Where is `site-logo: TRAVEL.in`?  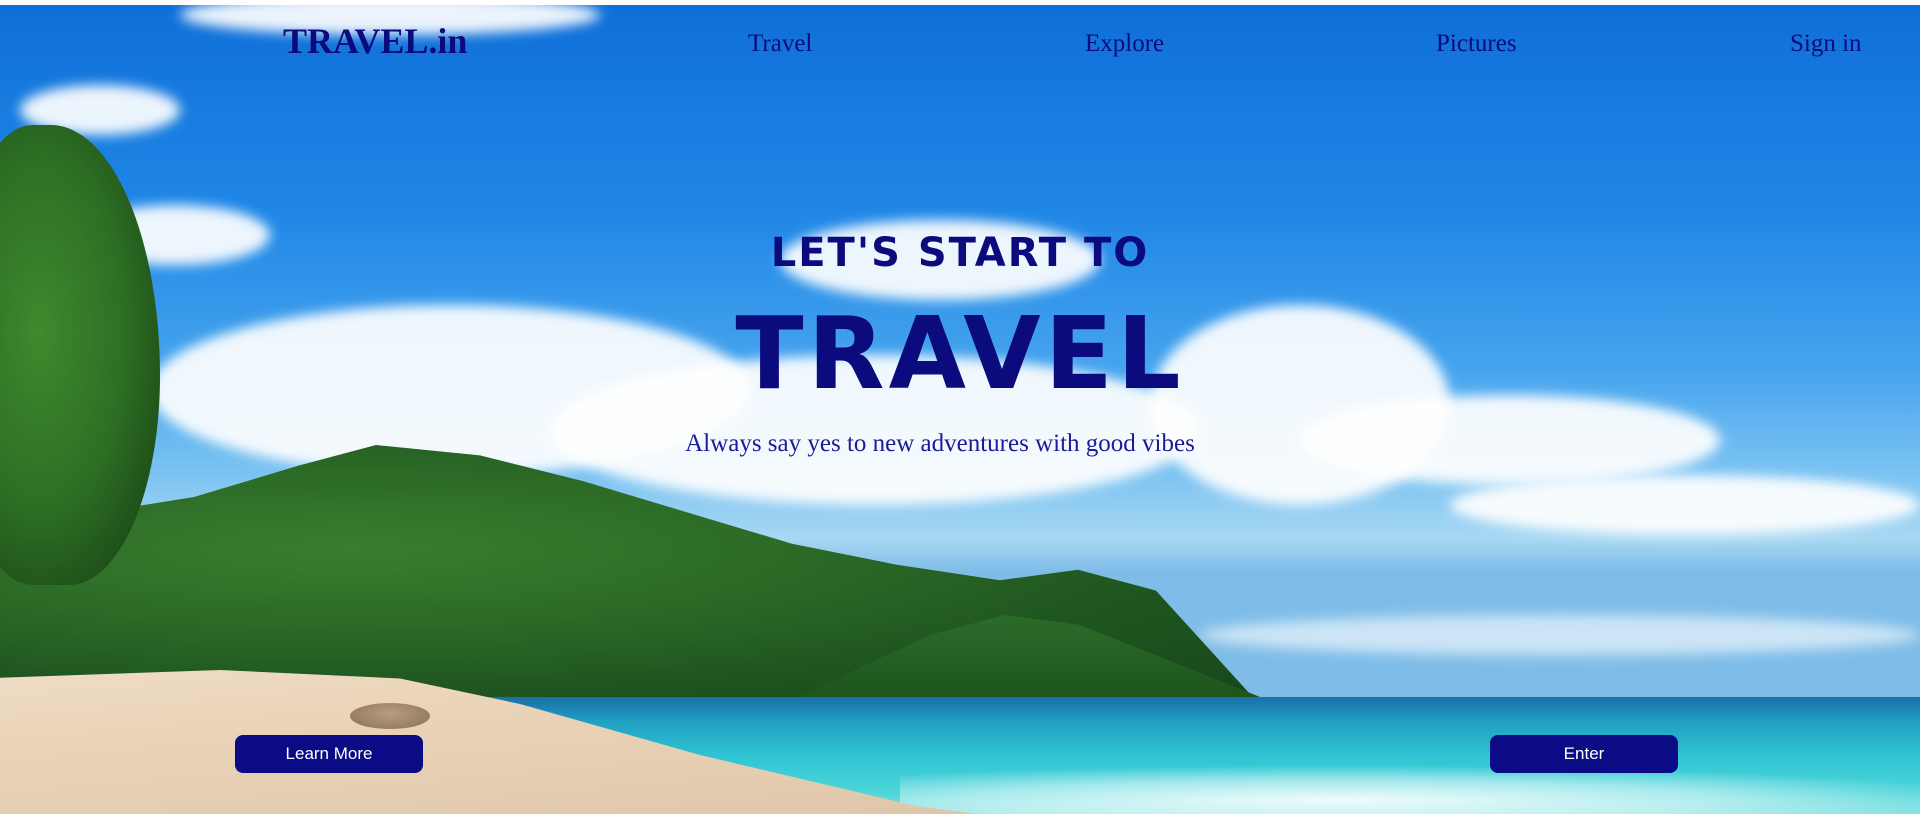
site-logo: TRAVEL.in is located at coordinates (375, 41).